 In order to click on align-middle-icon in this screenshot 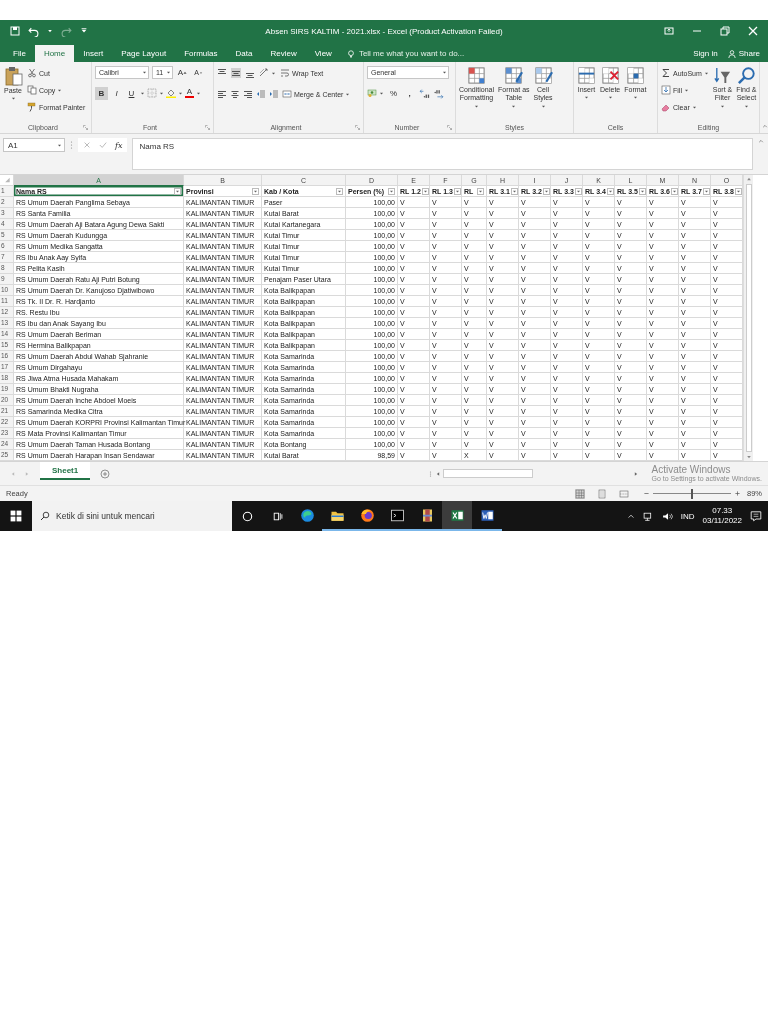, I will do `click(236, 73)`.